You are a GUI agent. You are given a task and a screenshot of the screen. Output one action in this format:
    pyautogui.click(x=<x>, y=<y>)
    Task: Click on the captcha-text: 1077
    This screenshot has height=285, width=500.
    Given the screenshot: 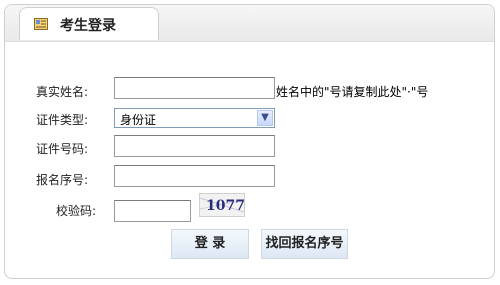 What is the action you would take?
    pyautogui.click(x=225, y=206)
    